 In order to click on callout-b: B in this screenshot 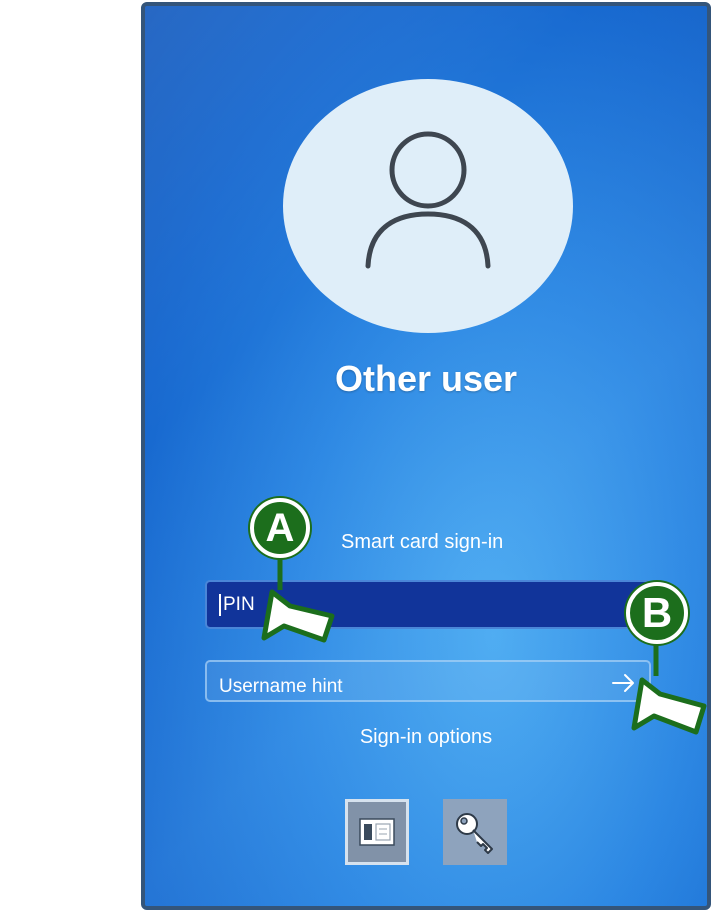, I will do `click(669, 662)`.